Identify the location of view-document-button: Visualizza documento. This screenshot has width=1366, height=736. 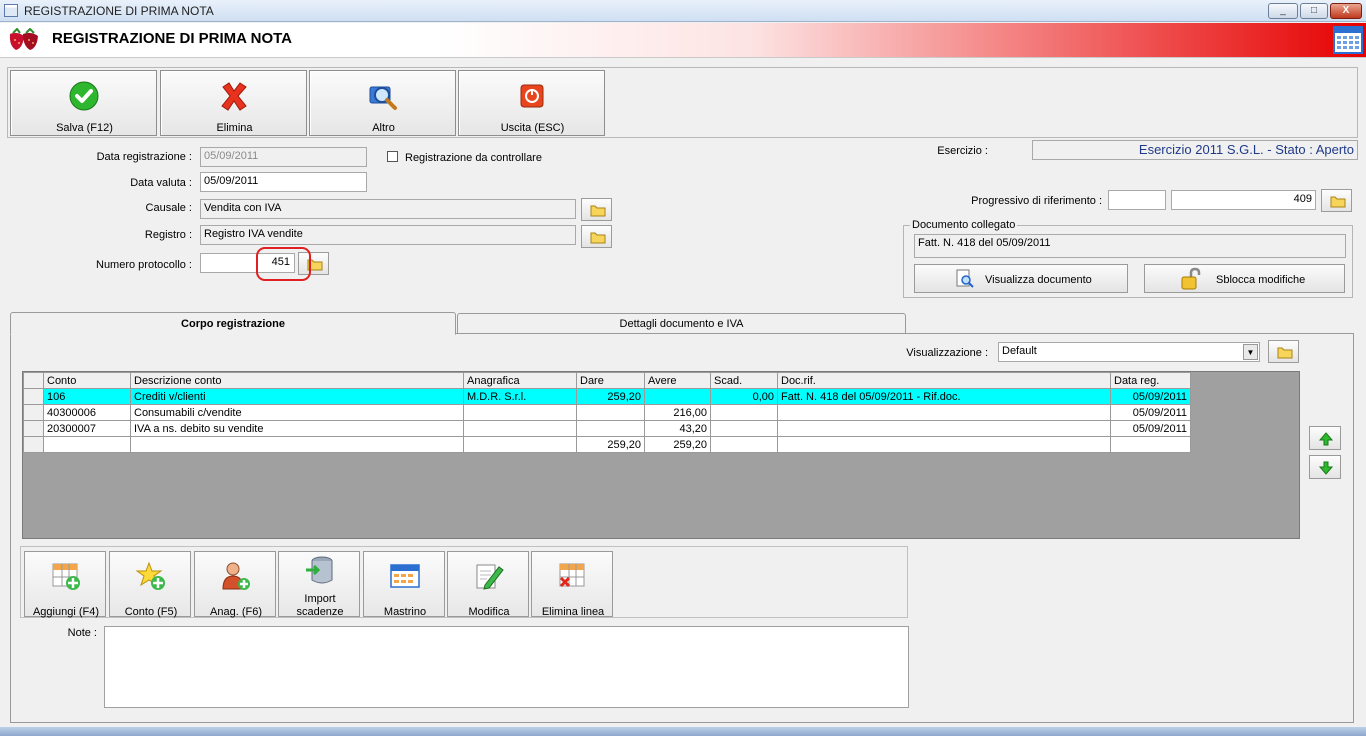
(1021, 278).